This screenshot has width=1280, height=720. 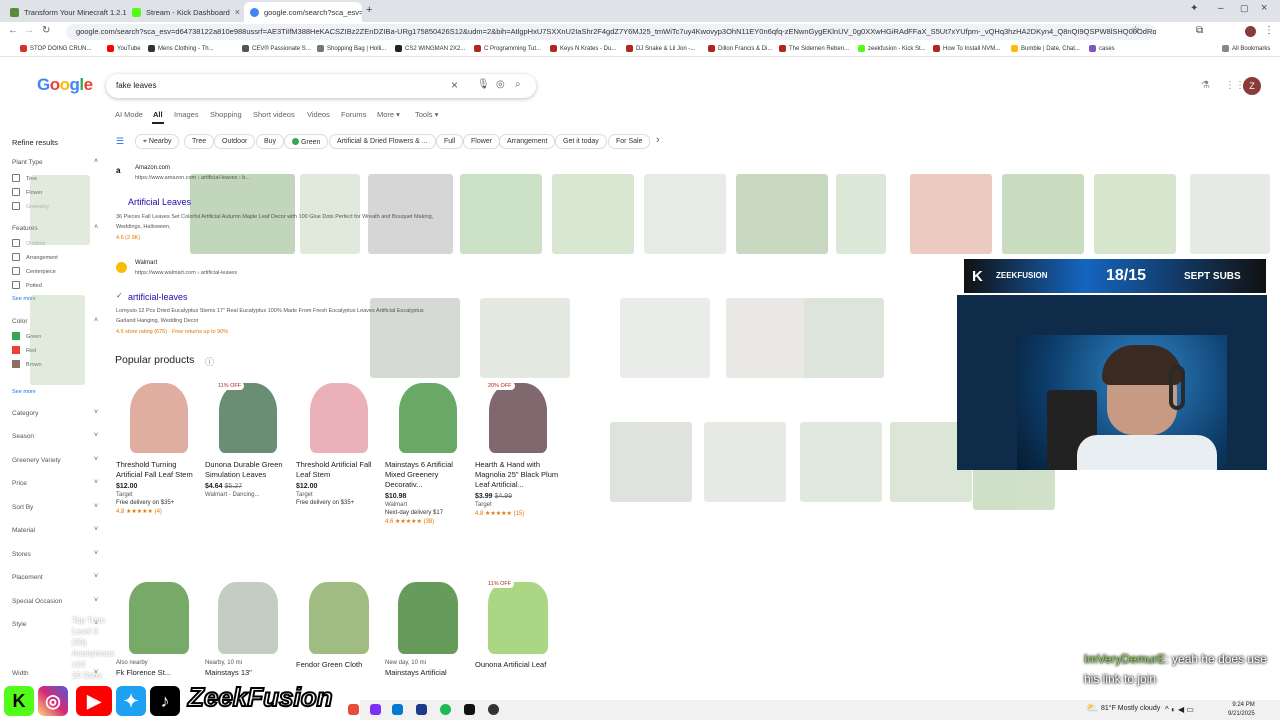 What do you see at coordinates (388, 114) in the screenshot?
I see `tab-more: More ▾` at bounding box center [388, 114].